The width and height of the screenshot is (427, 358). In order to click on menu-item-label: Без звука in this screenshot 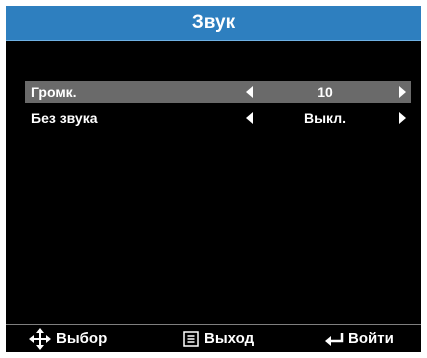, I will do `click(64, 118)`.